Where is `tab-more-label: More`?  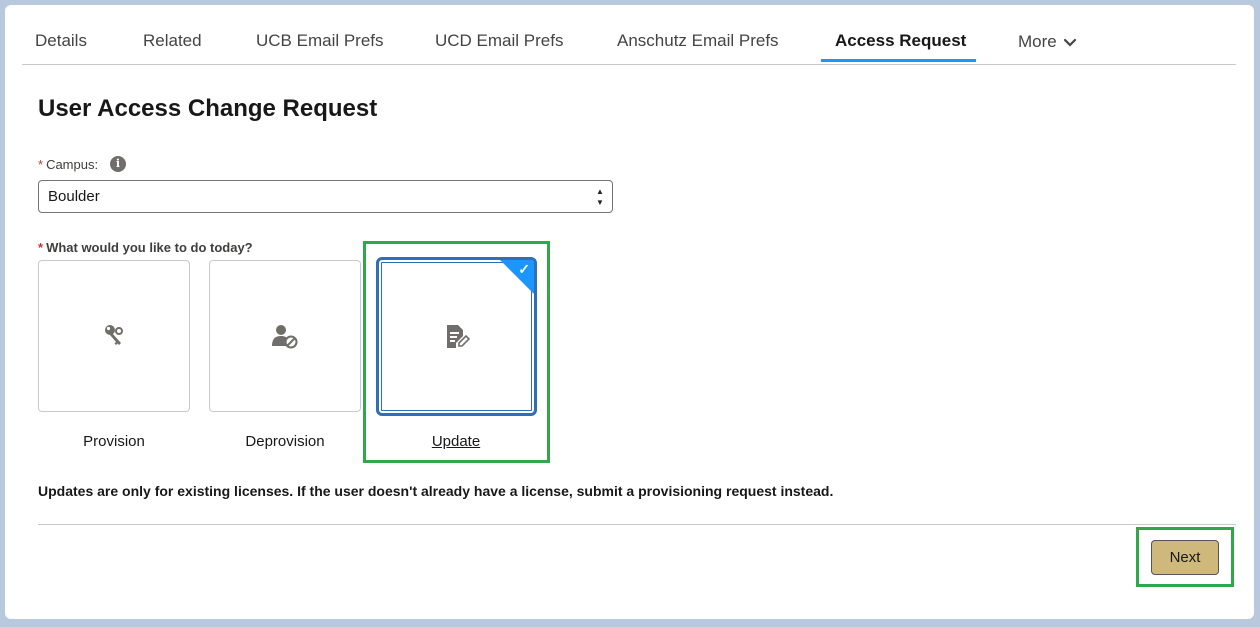 tab-more-label: More is located at coordinates (1037, 41).